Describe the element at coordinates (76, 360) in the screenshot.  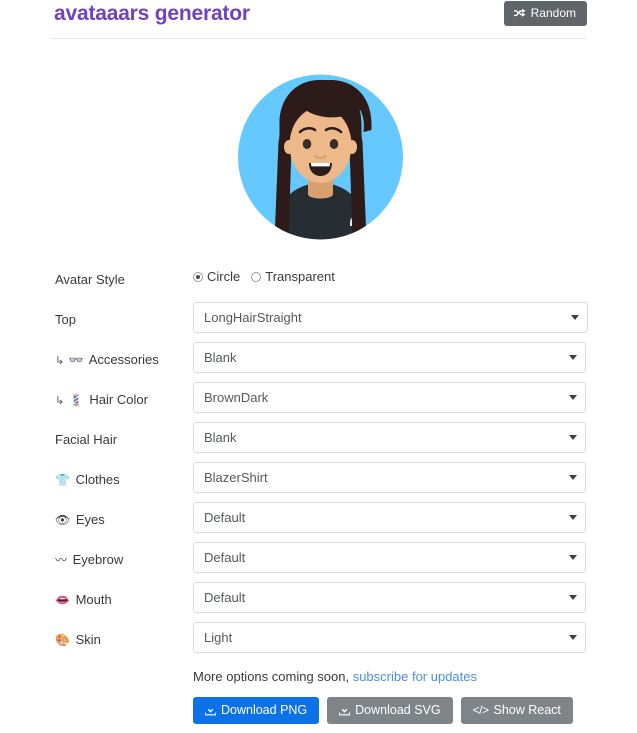
I see `glasses-icon: 👓` at that location.